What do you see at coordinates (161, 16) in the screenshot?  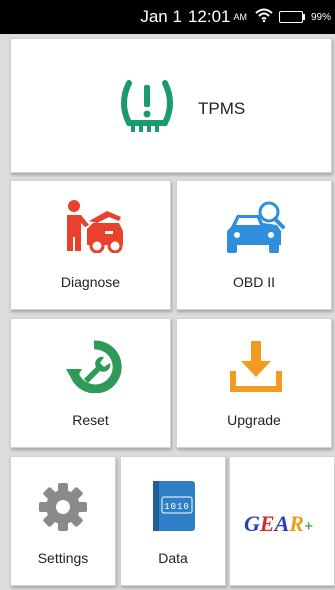 I see `status-date: Jan 1` at bounding box center [161, 16].